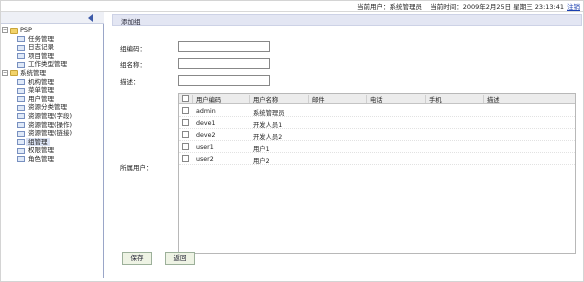 This screenshot has height=282, width=584. I want to click on user-name-cell: 用户2, so click(261, 161).